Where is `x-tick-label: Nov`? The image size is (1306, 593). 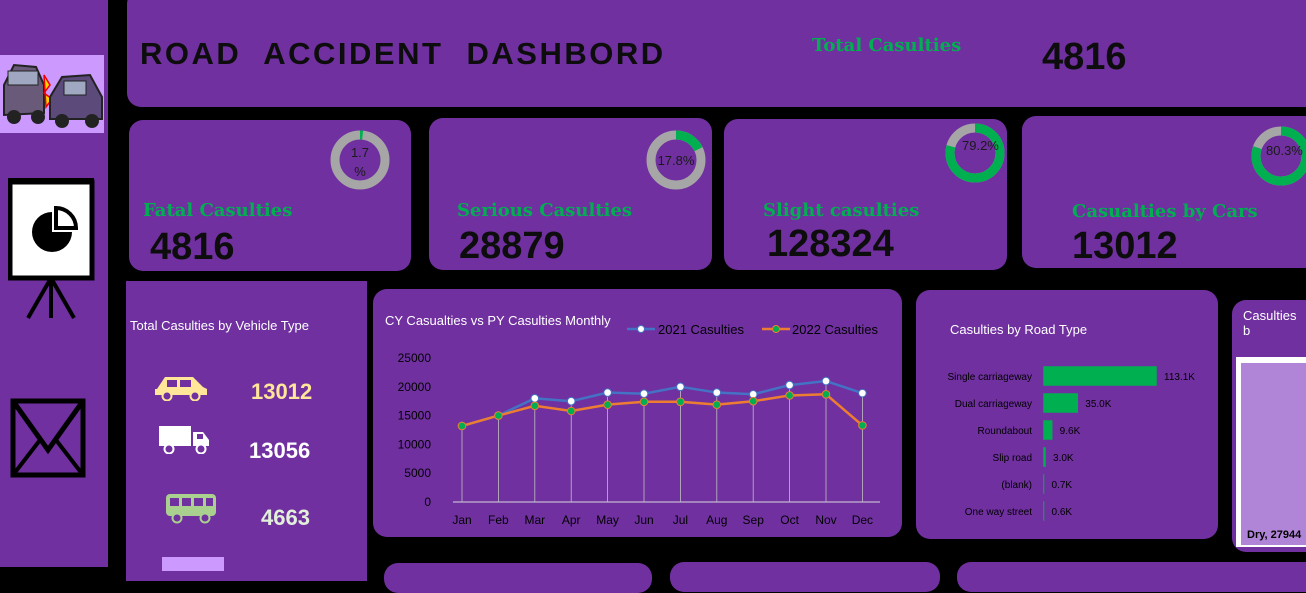 x-tick-label: Nov is located at coordinates (825, 520).